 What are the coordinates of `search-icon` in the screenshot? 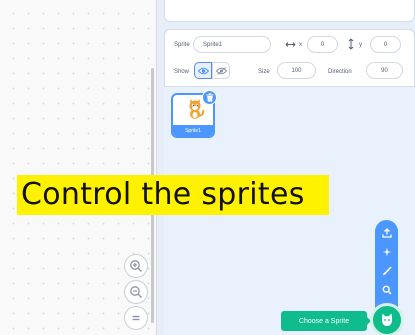 It's located at (387, 290).